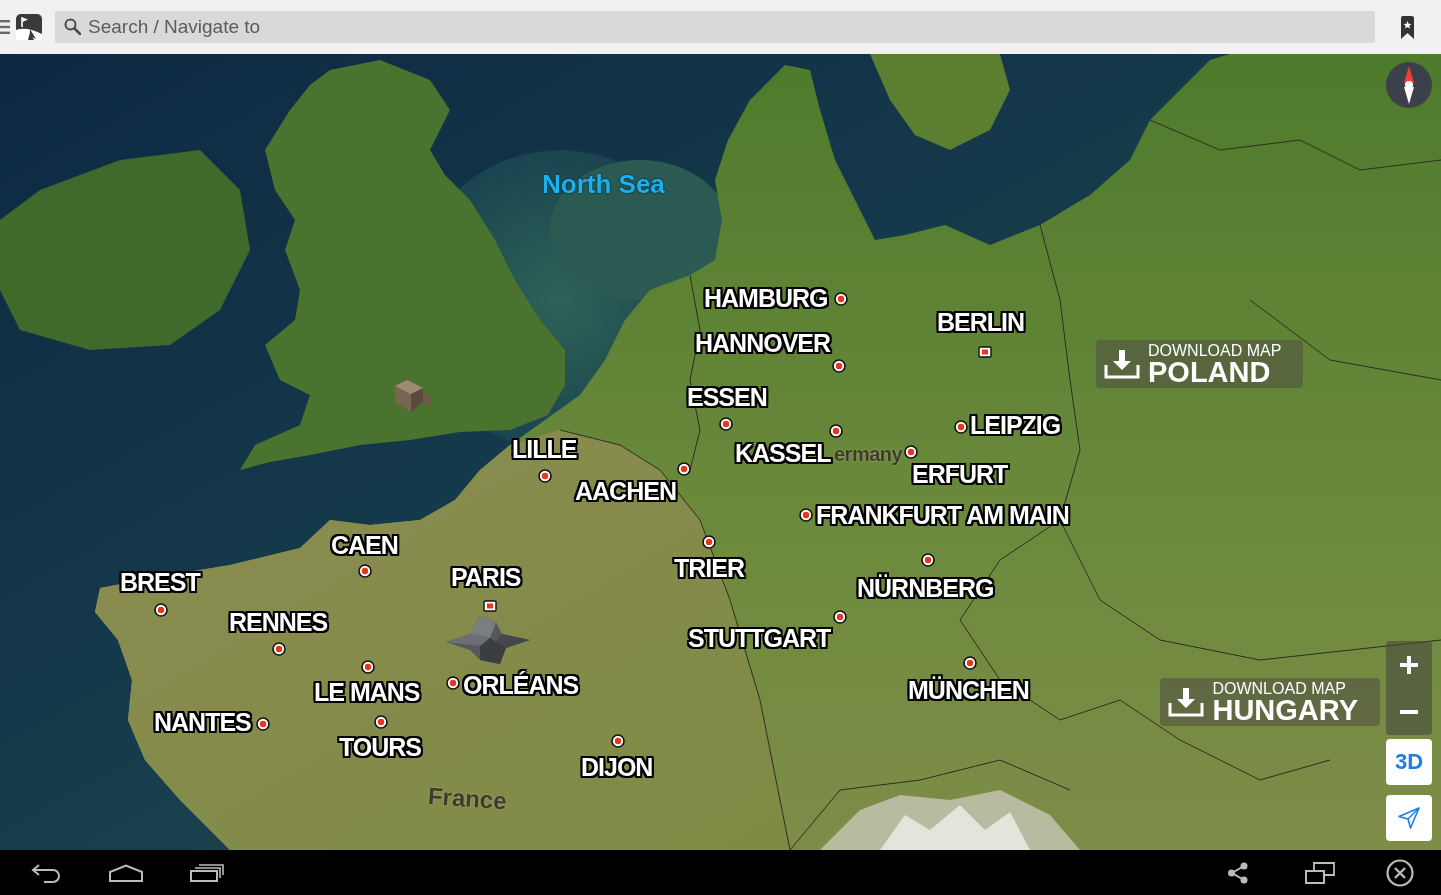 The width and height of the screenshot is (1441, 895). What do you see at coordinates (364, 545) in the screenshot?
I see `city-label: CAEN` at bounding box center [364, 545].